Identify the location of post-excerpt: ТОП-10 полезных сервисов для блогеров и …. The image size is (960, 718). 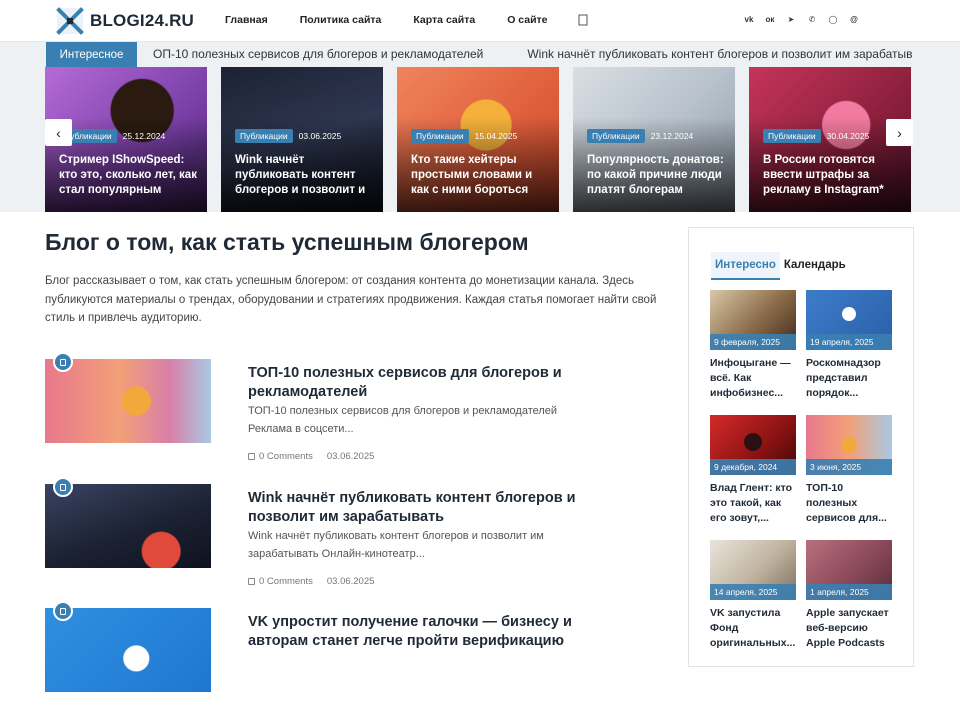
(403, 420).